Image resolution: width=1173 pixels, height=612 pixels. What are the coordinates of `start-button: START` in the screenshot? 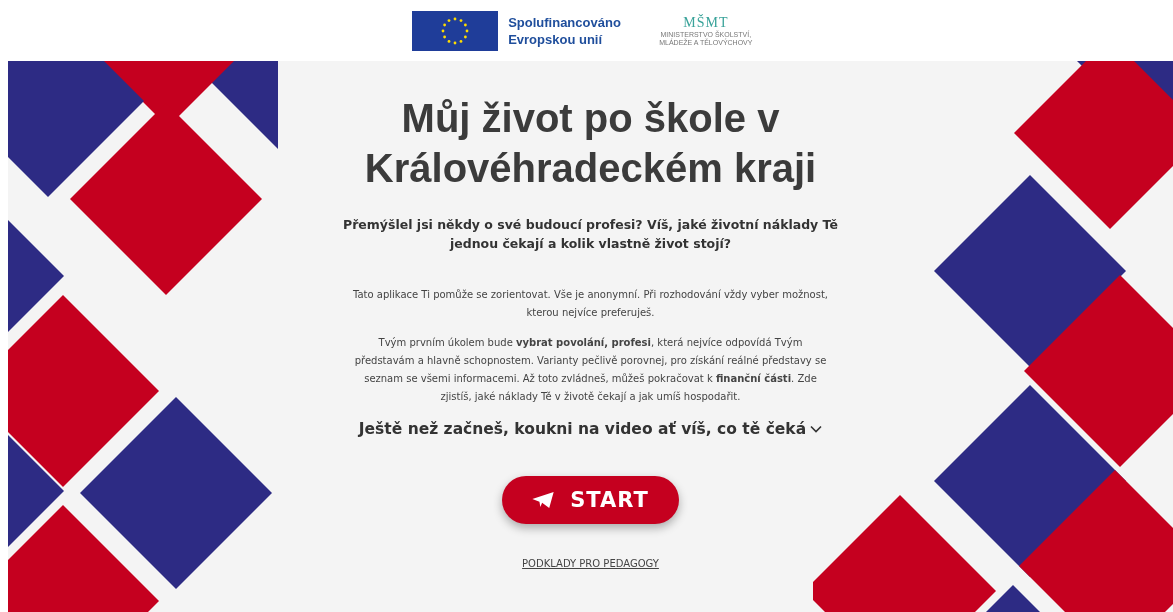 It's located at (590, 500).